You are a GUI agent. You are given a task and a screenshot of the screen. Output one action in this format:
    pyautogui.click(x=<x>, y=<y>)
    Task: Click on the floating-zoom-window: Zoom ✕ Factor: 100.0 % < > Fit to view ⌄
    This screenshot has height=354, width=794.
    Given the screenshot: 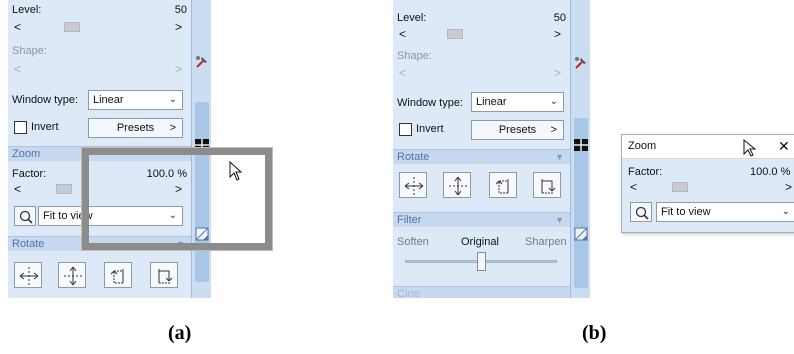 What is the action you would take?
    pyautogui.click(x=707, y=183)
    